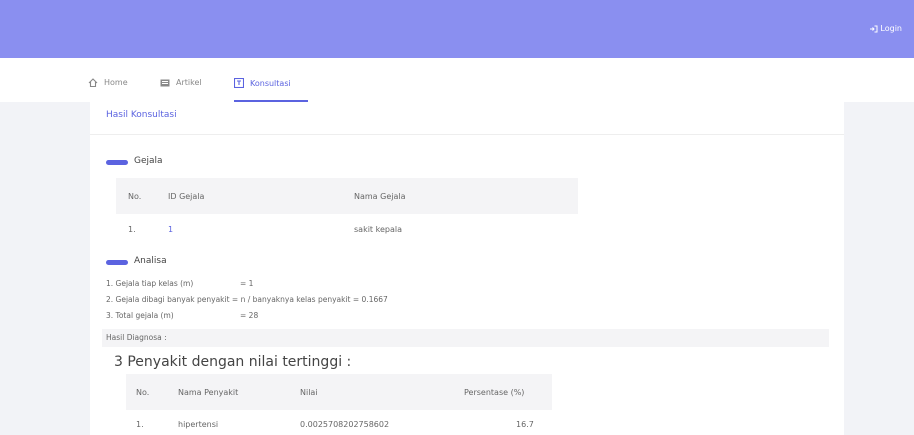 Image resolution: width=914 pixels, height=435 pixels. Describe the element at coordinates (270, 83) in the screenshot. I see `nav-konsultasi-label: Konsultasi` at that location.